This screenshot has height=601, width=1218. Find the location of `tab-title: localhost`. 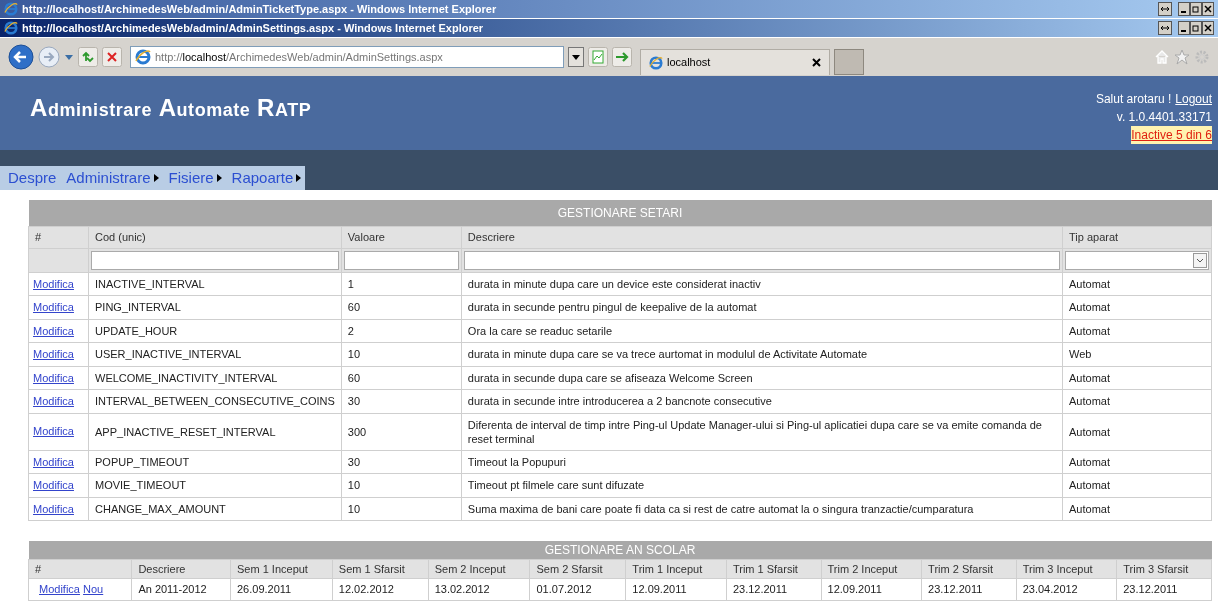

tab-title: localhost is located at coordinates (689, 63).